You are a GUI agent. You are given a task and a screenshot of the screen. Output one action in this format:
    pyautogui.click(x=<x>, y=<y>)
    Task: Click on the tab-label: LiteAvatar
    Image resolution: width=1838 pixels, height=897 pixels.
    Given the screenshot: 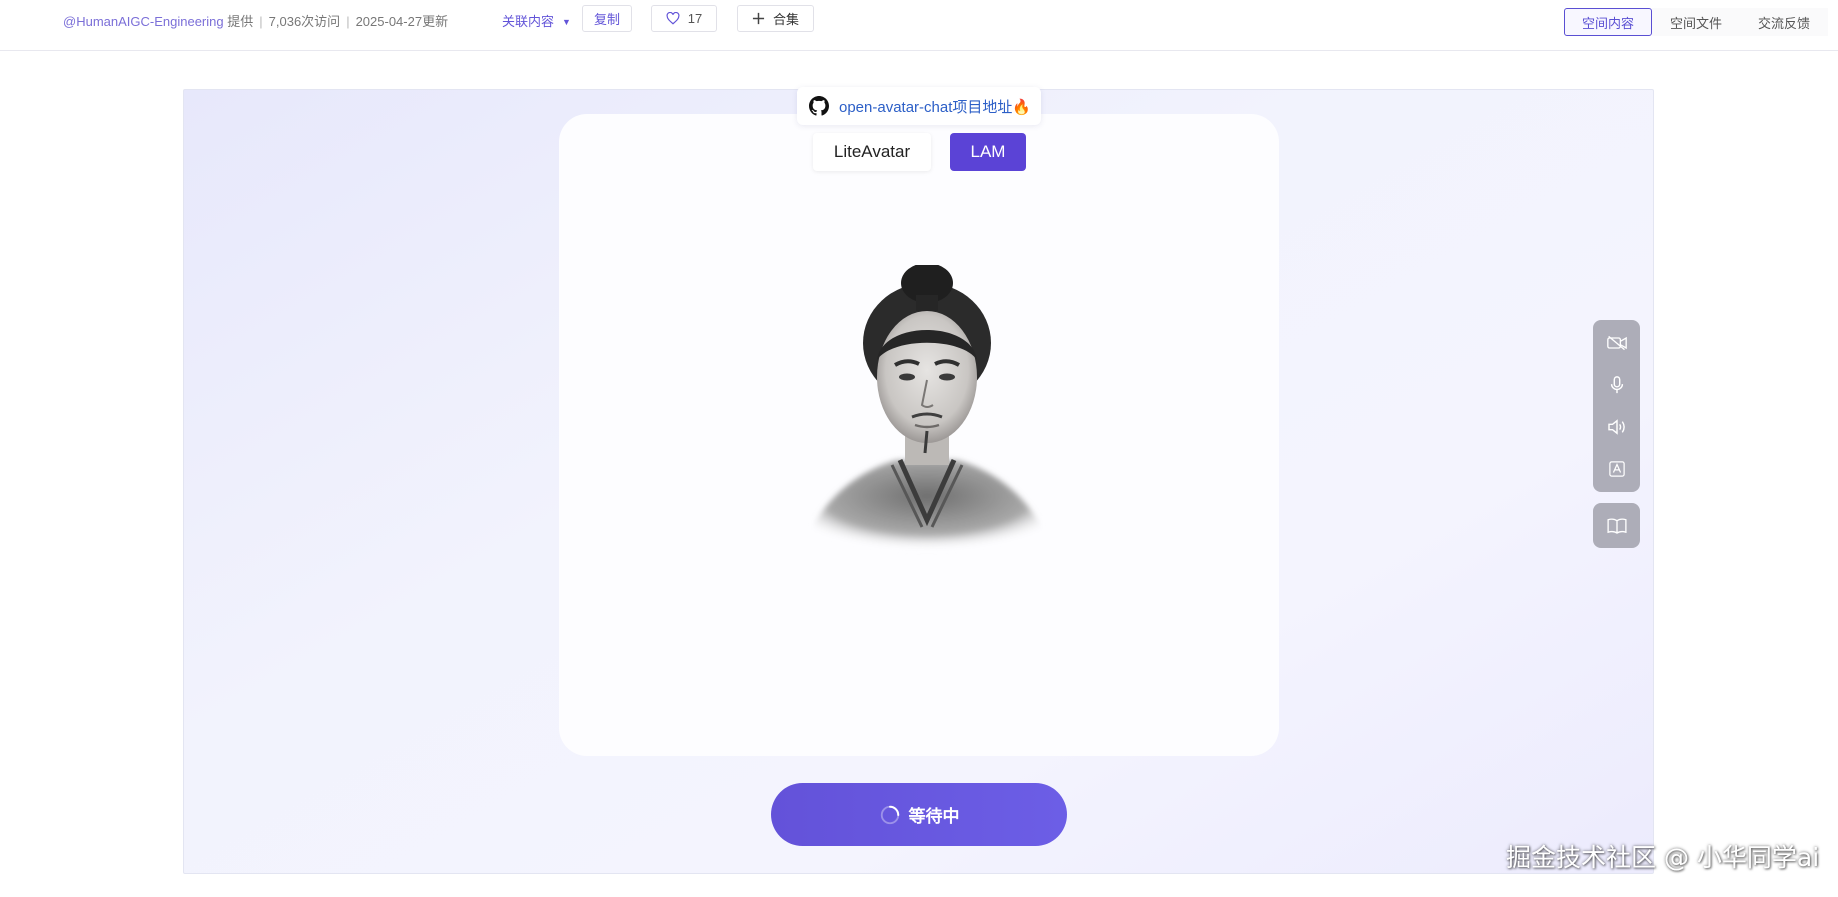 What is the action you would take?
    pyautogui.click(x=872, y=151)
    